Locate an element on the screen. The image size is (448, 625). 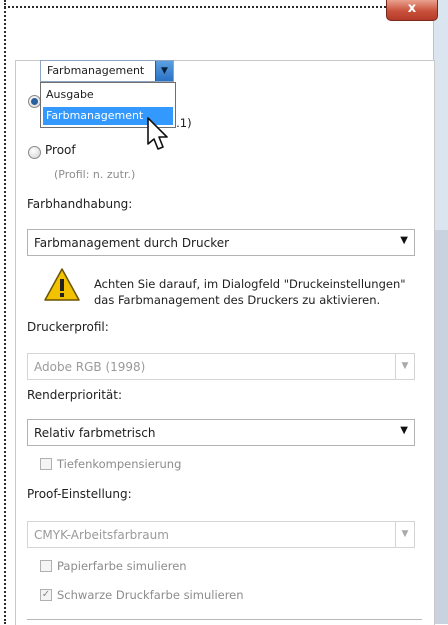
simulate-paper-checkbox is located at coordinates (46, 566).